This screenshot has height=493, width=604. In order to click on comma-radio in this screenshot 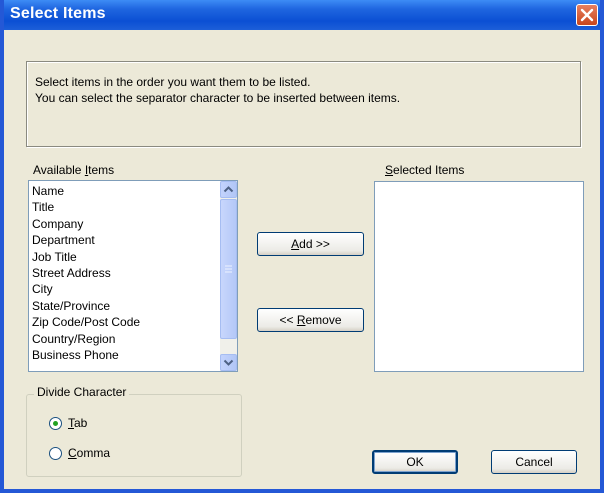, I will do `click(55, 453)`.